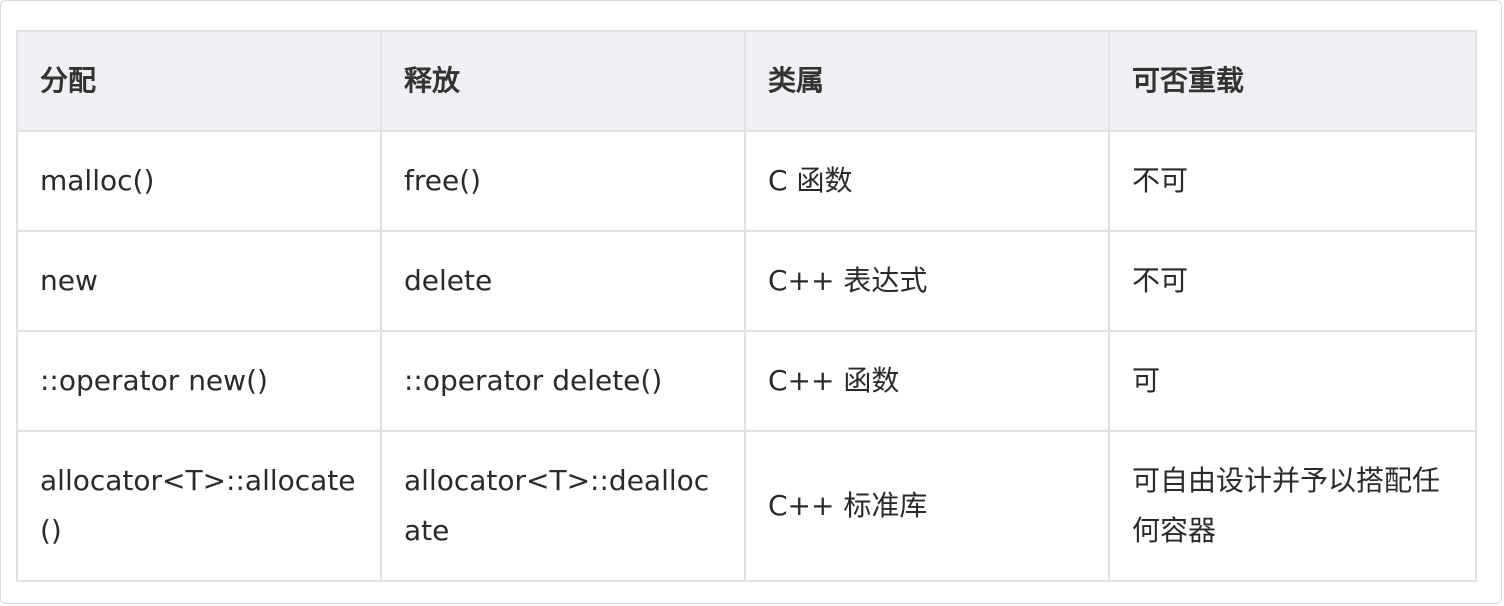 This screenshot has width=1504, height=606. What do you see at coordinates (199, 181) in the screenshot?
I see `cell-allocate: malloc()` at bounding box center [199, 181].